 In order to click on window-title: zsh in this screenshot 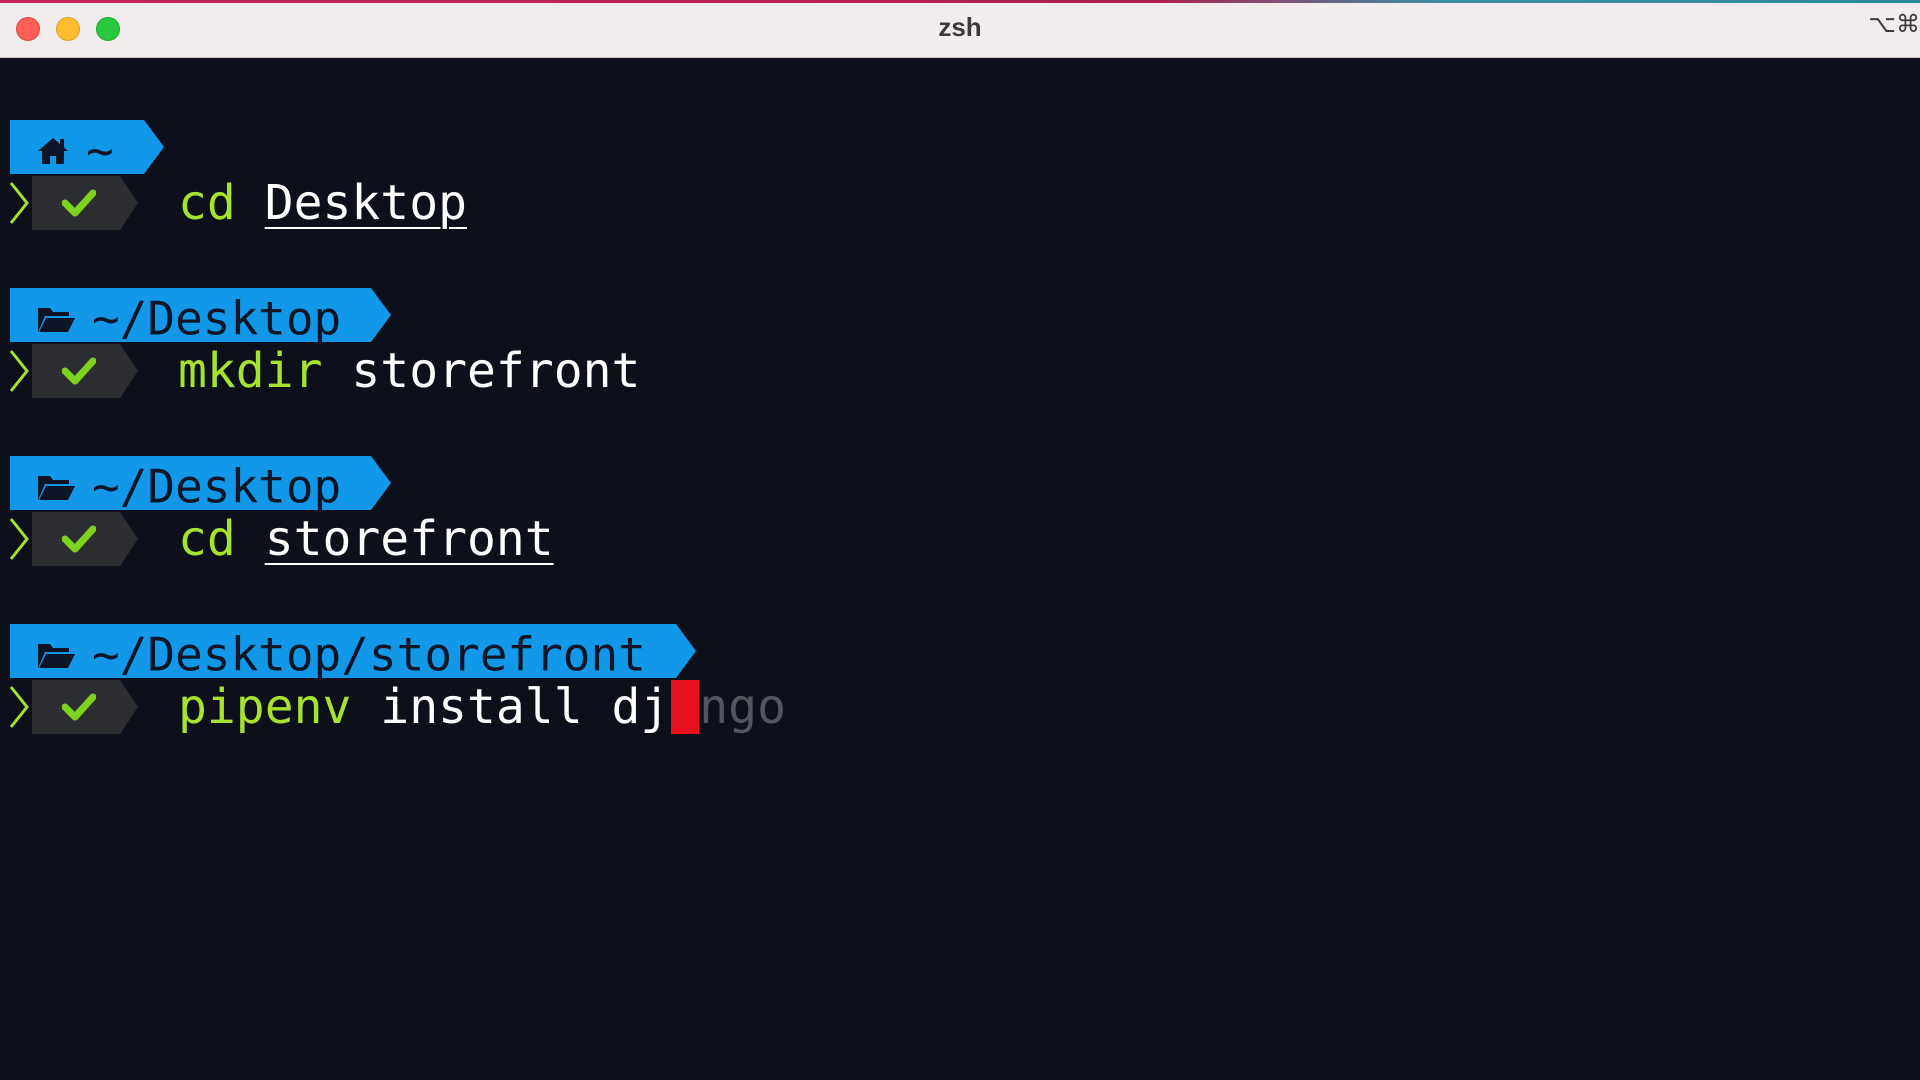, I will do `click(960, 27)`.